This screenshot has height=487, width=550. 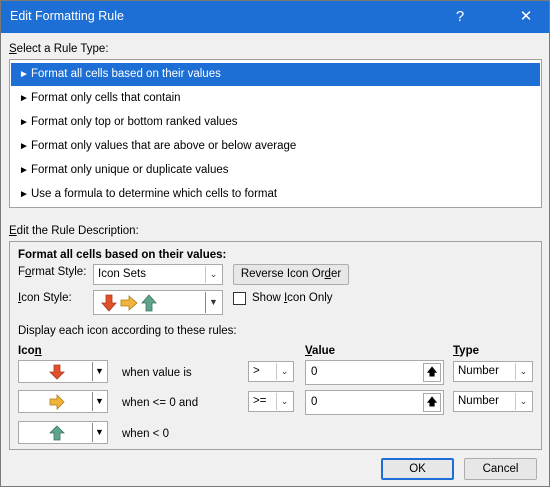 I want to click on show-icon-only-label: Show Icon Only, so click(x=292, y=298).